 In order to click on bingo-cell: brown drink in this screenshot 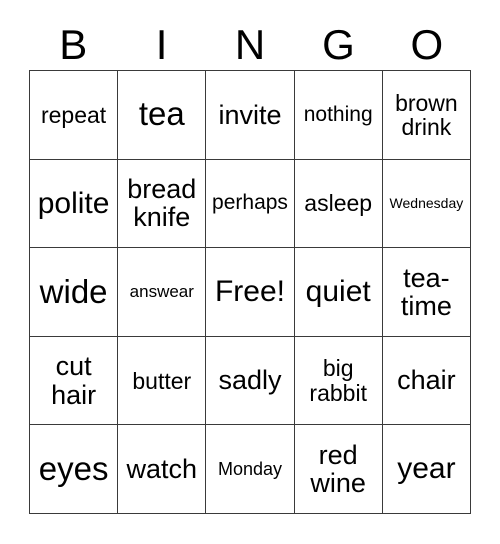, I will do `click(426, 115)`.